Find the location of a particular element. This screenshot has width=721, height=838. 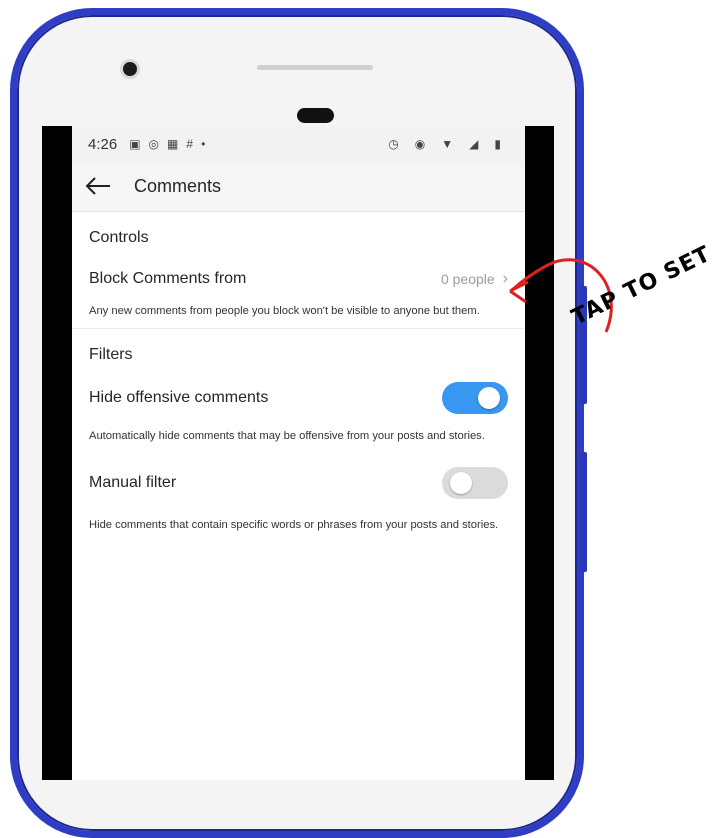

block-comments-label: Block Comments from is located at coordinates (168, 278).